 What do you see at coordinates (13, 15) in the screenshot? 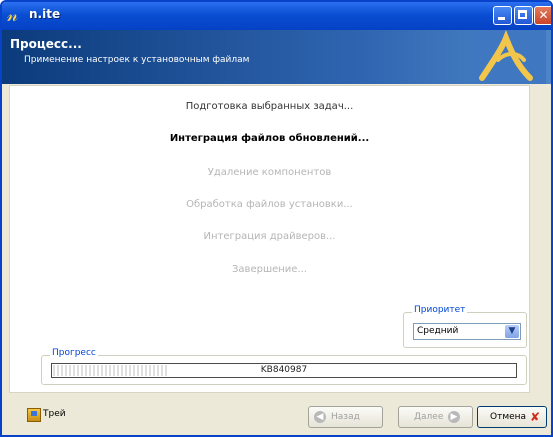
I see `n-logo-icon: 𝓃` at bounding box center [13, 15].